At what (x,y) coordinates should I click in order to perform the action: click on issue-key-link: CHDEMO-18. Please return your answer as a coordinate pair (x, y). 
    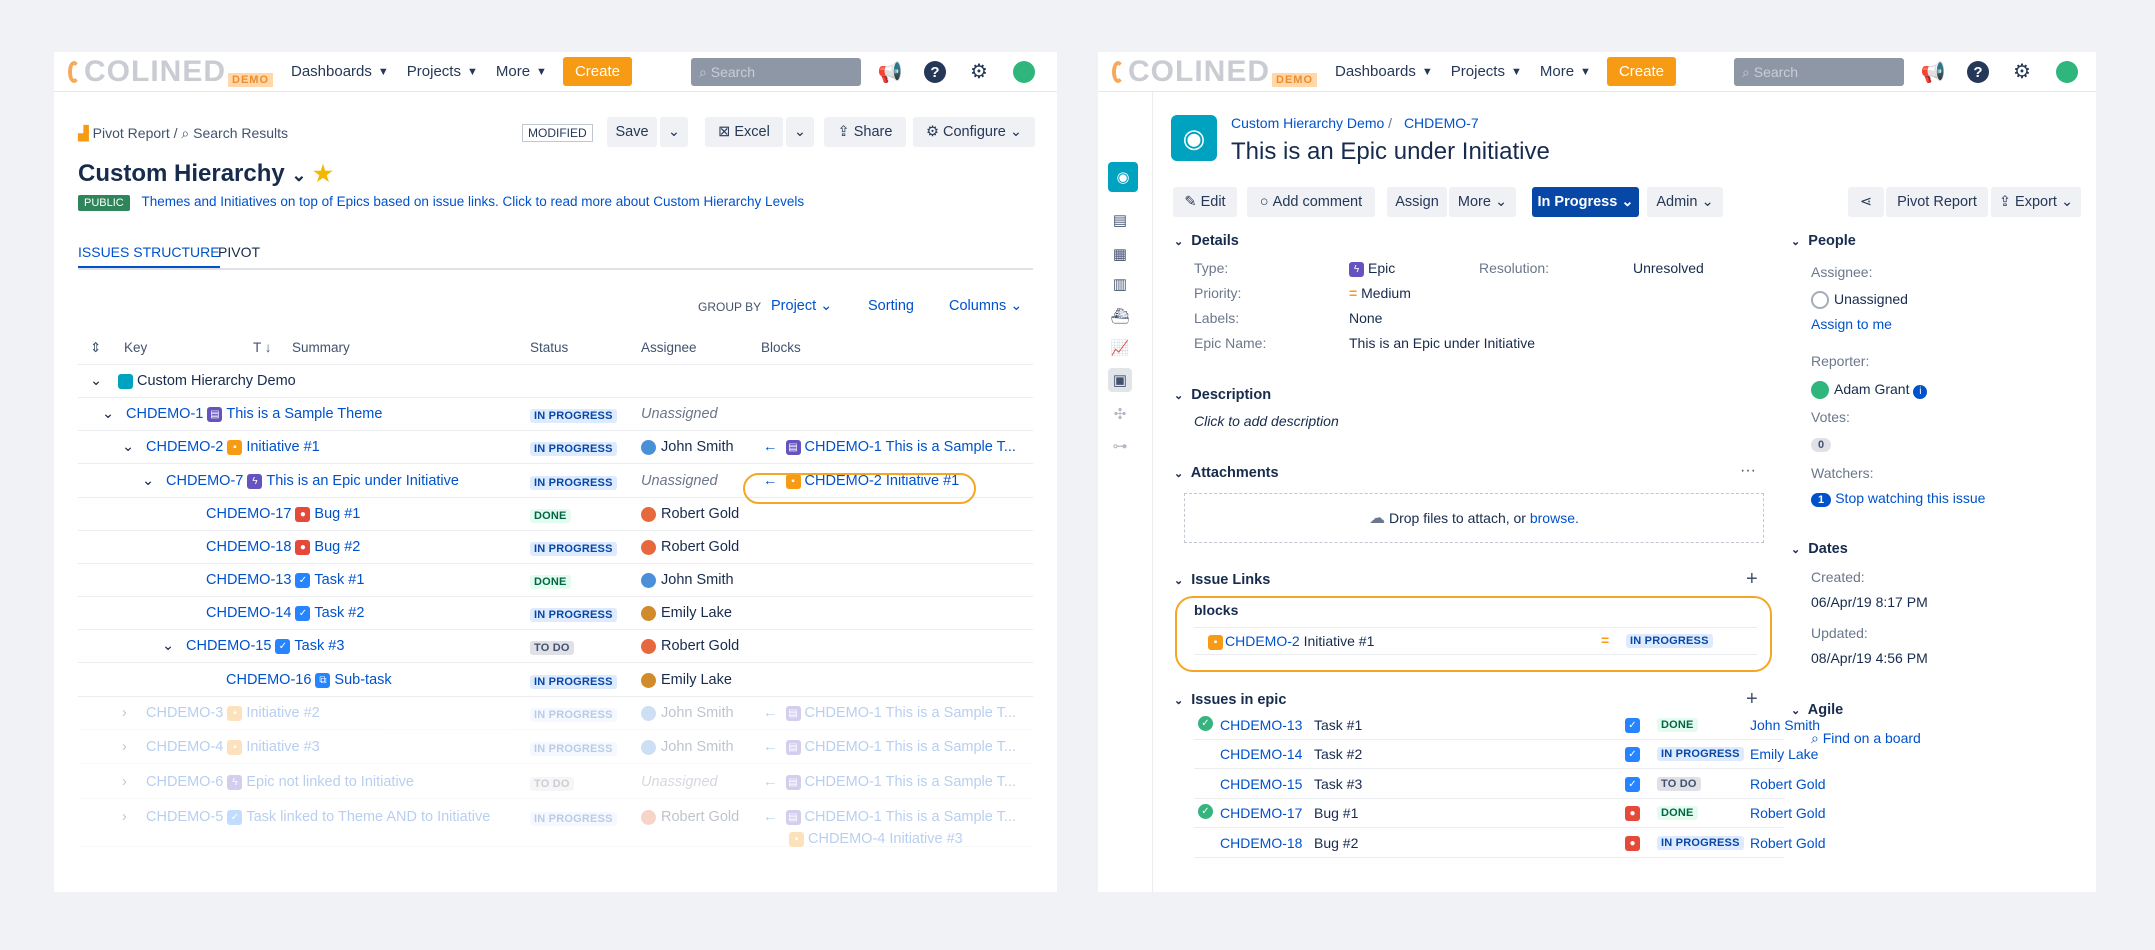
    Looking at the image, I should click on (248, 547).